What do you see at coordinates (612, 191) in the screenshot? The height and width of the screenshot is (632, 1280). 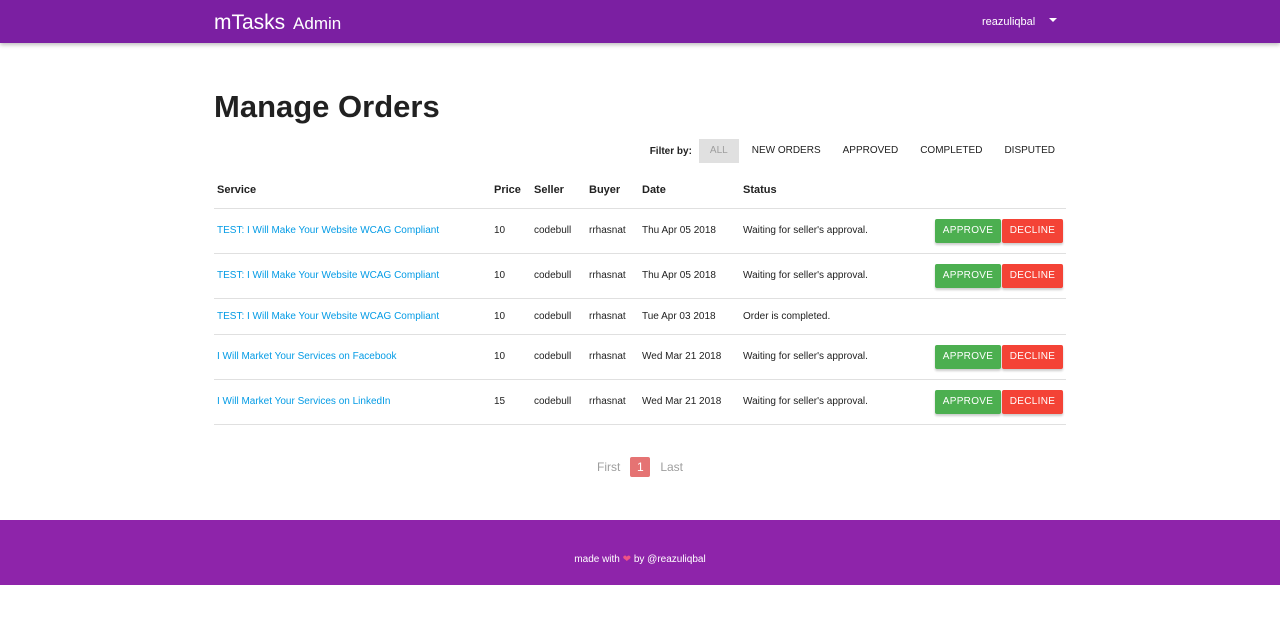 I see `column-header-buyer: Buyer` at bounding box center [612, 191].